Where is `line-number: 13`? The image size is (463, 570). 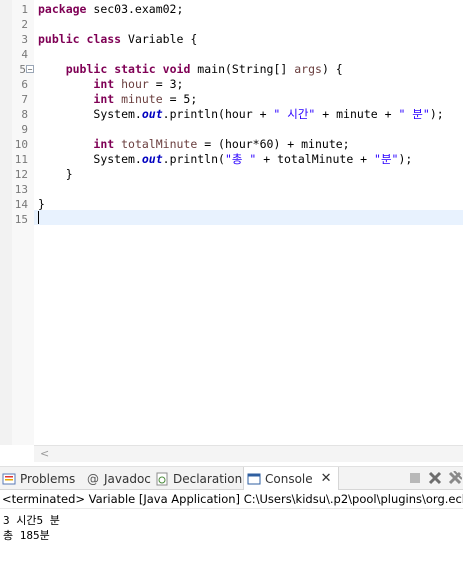
line-number: 13 is located at coordinates (21, 189).